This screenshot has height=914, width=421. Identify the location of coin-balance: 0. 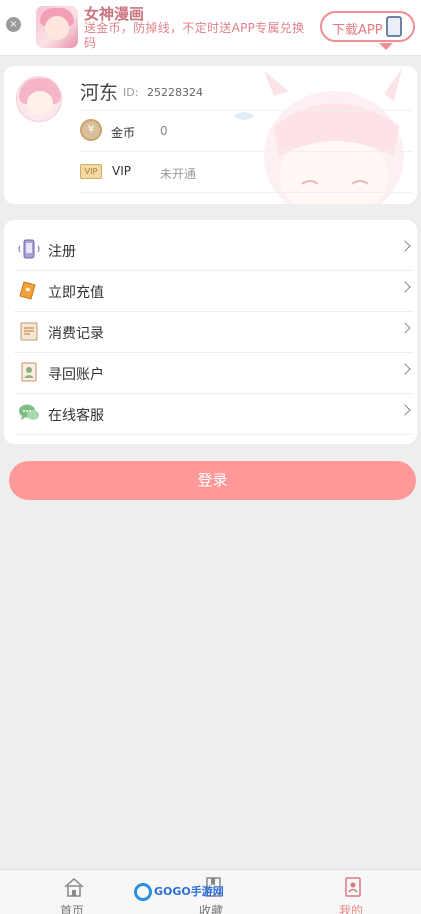
(164, 131).